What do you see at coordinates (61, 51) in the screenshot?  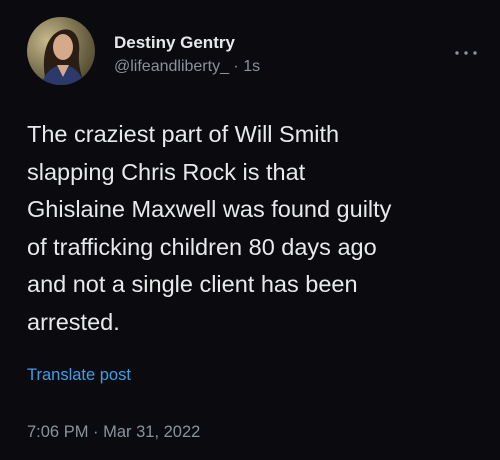 I see `avatar` at bounding box center [61, 51].